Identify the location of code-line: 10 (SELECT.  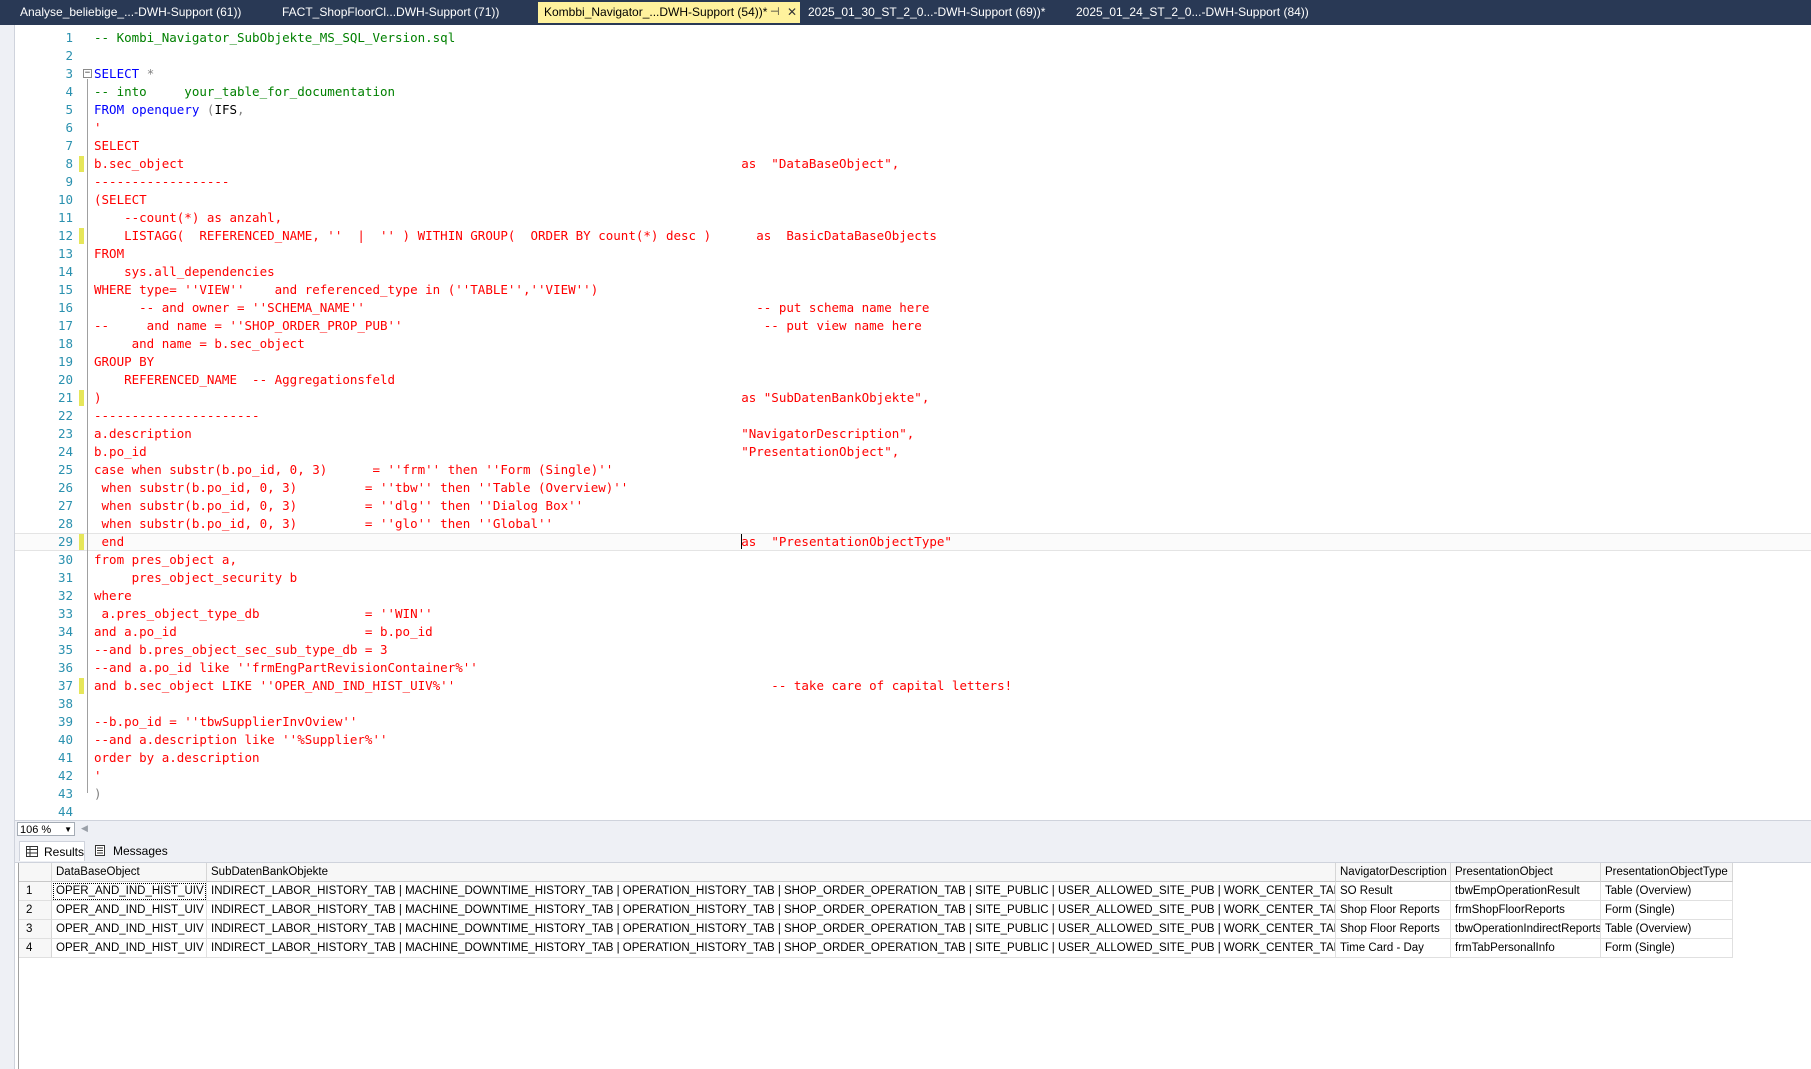
(913, 200).